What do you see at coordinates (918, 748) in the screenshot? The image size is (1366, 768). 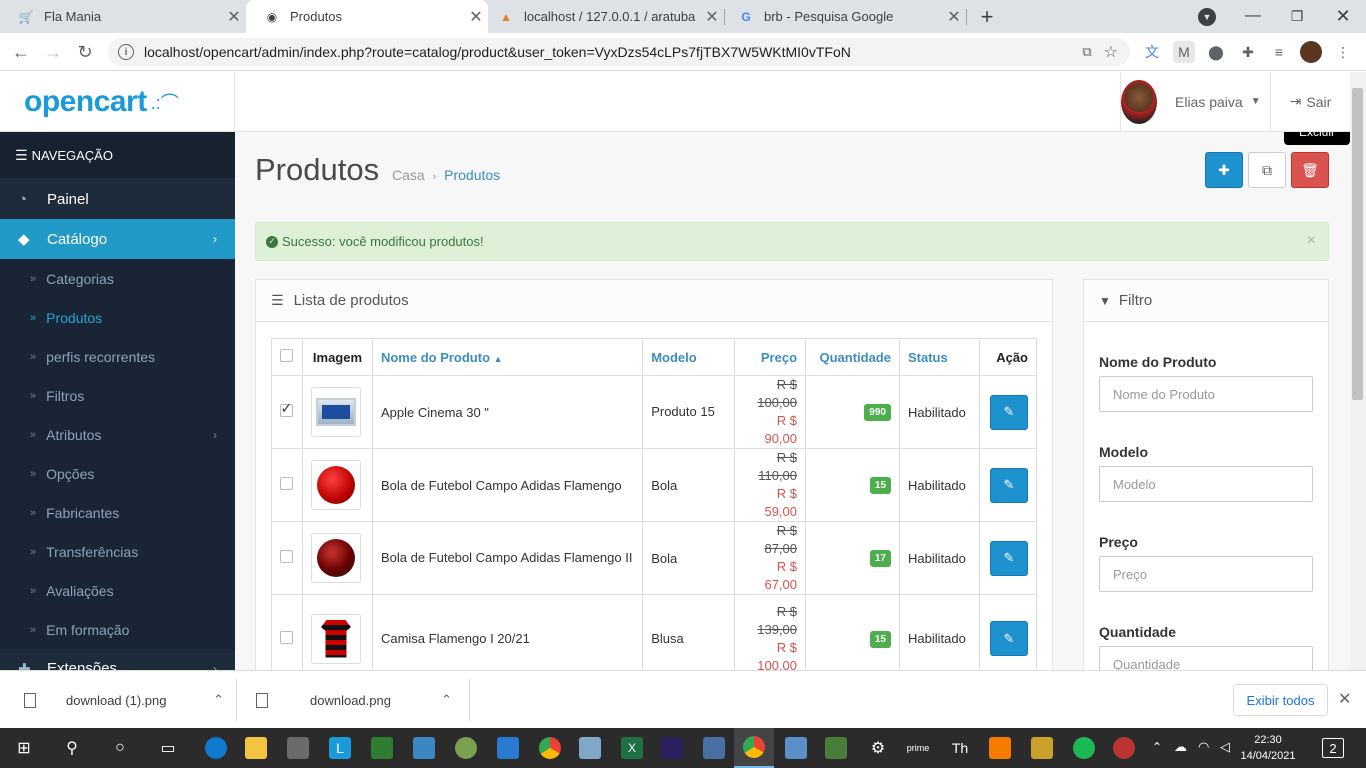 I see `prime-video-icon: prime` at bounding box center [918, 748].